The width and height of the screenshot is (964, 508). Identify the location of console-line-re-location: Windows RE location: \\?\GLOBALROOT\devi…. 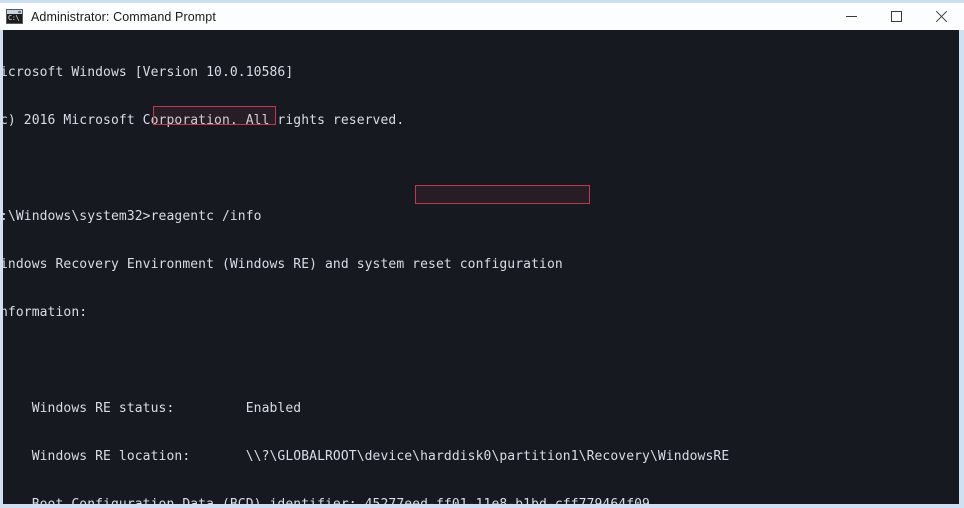
(366, 456).